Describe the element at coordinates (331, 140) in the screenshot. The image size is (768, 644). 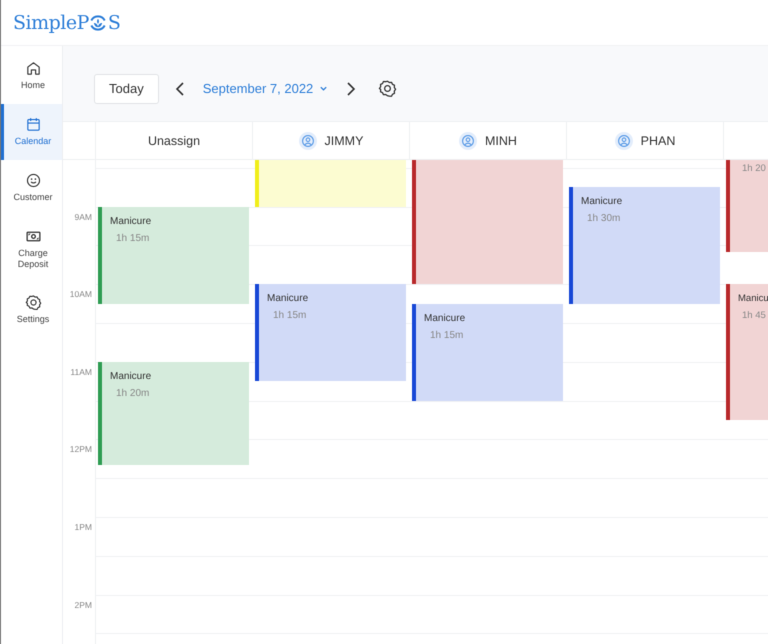
I see `column-header: JIMMY` at that location.